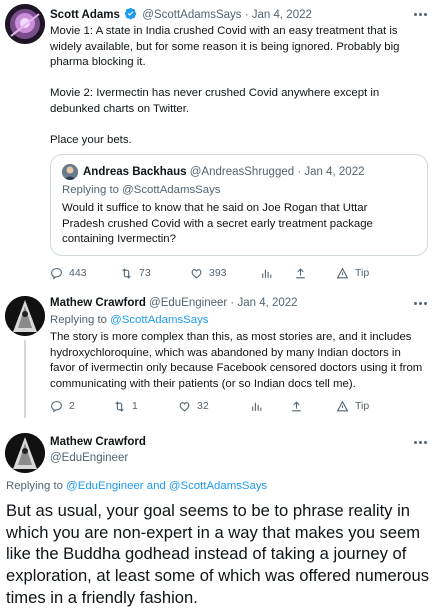 The width and height of the screenshot is (436, 615). What do you see at coordinates (130, 13) in the screenshot?
I see `verified-badge-icon` at bounding box center [130, 13].